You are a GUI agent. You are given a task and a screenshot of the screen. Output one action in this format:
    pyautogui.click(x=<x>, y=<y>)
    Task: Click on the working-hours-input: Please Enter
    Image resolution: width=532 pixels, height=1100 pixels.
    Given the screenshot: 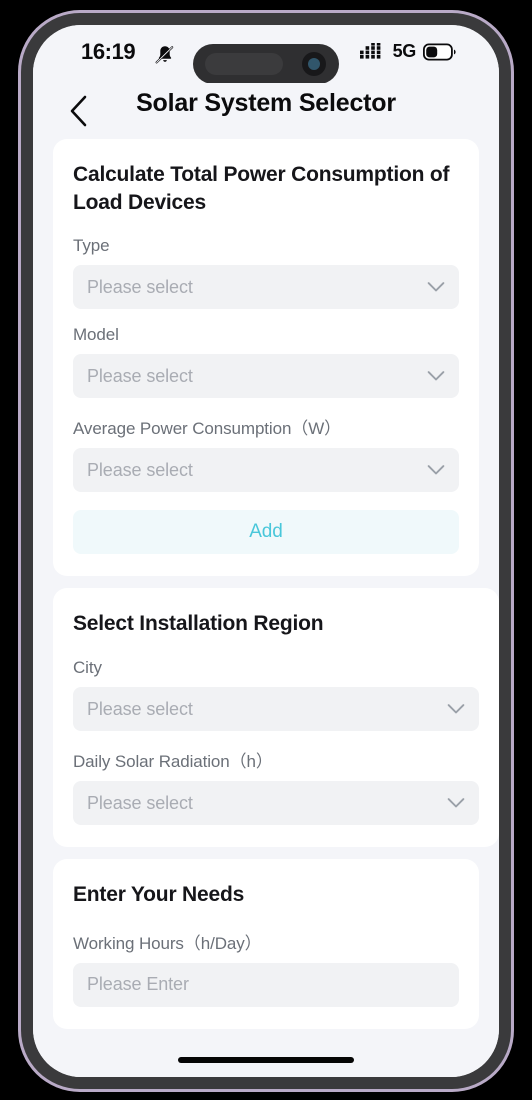 What is the action you would take?
    pyautogui.click(x=266, y=984)
    